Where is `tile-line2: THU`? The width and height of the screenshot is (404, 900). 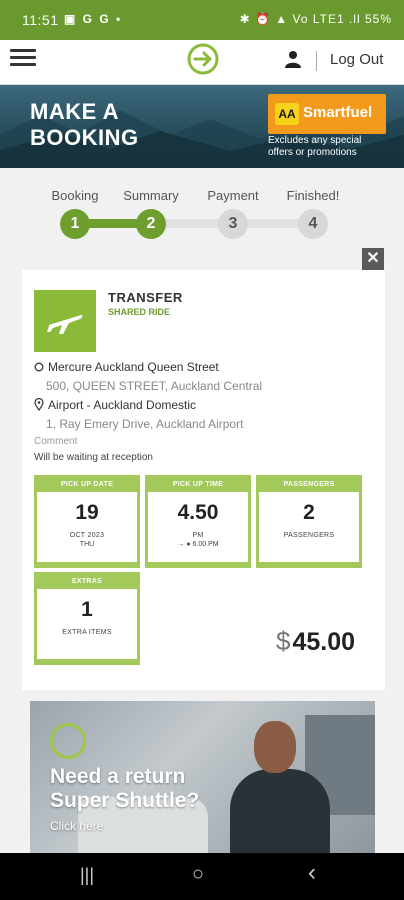 tile-line2: THU is located at coordinates (87, 544).